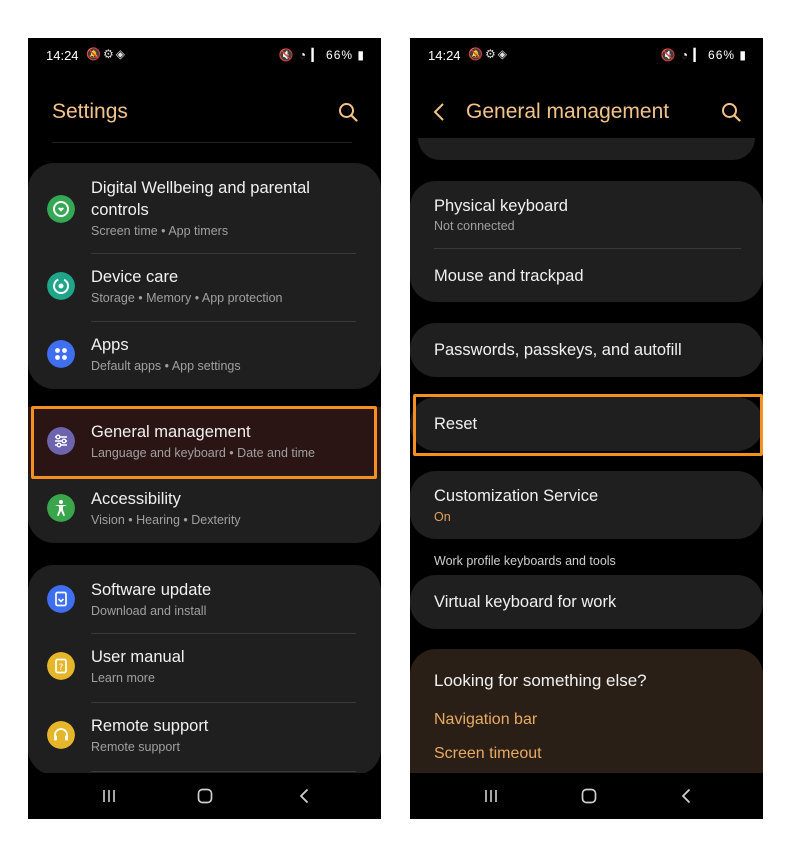 This screenshot has width=800, height=853. Describe the element at coordinates (61, 599) in the screenshot. I see `software-update-icon` at that location.